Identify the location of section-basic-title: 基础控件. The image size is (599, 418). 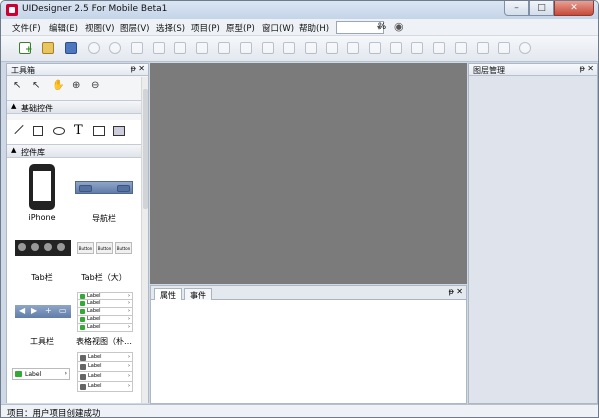
(37, 108).